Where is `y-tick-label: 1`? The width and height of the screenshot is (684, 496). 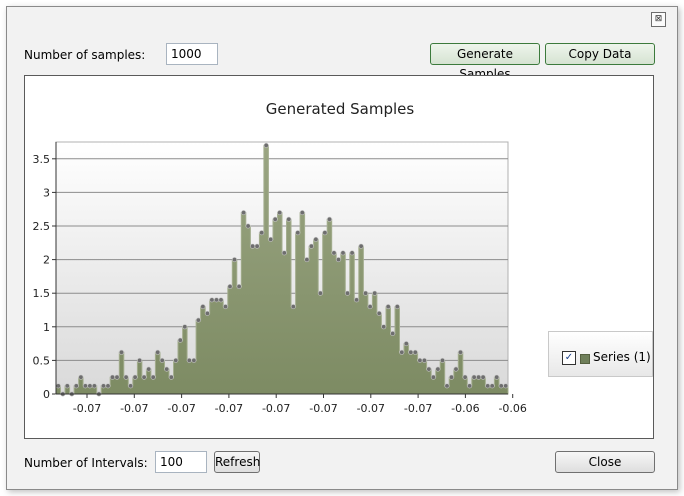
y-tick-label: 1 is located at coordinates (46, 327).